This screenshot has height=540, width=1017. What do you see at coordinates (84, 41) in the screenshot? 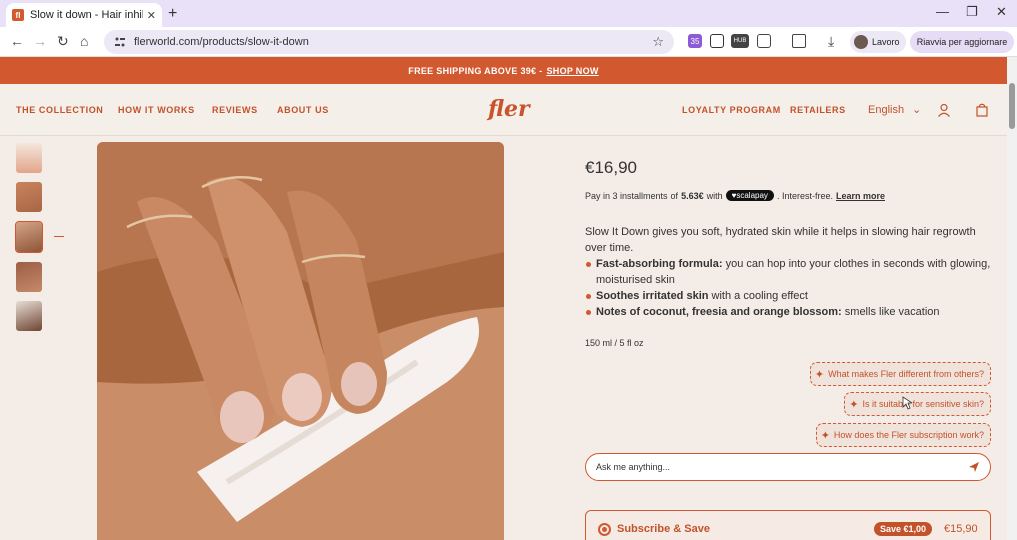
I see `home-icon: ⌂` at bounding box center [84, 41].